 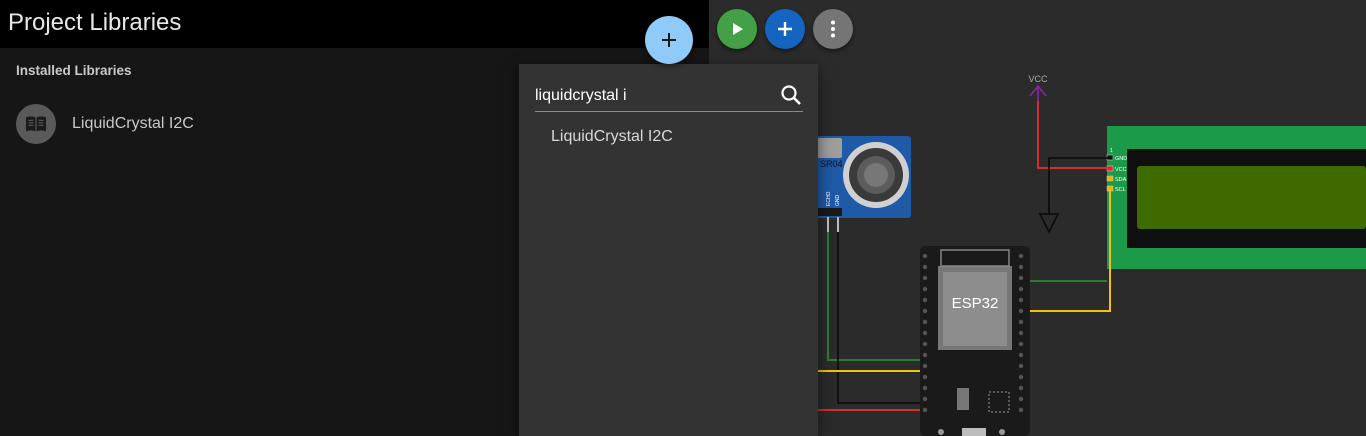 What do you see at coordinates (1038, 79) in the screenshot?
I see `vcc-label: VCC` at bounding box center [1038, 79].